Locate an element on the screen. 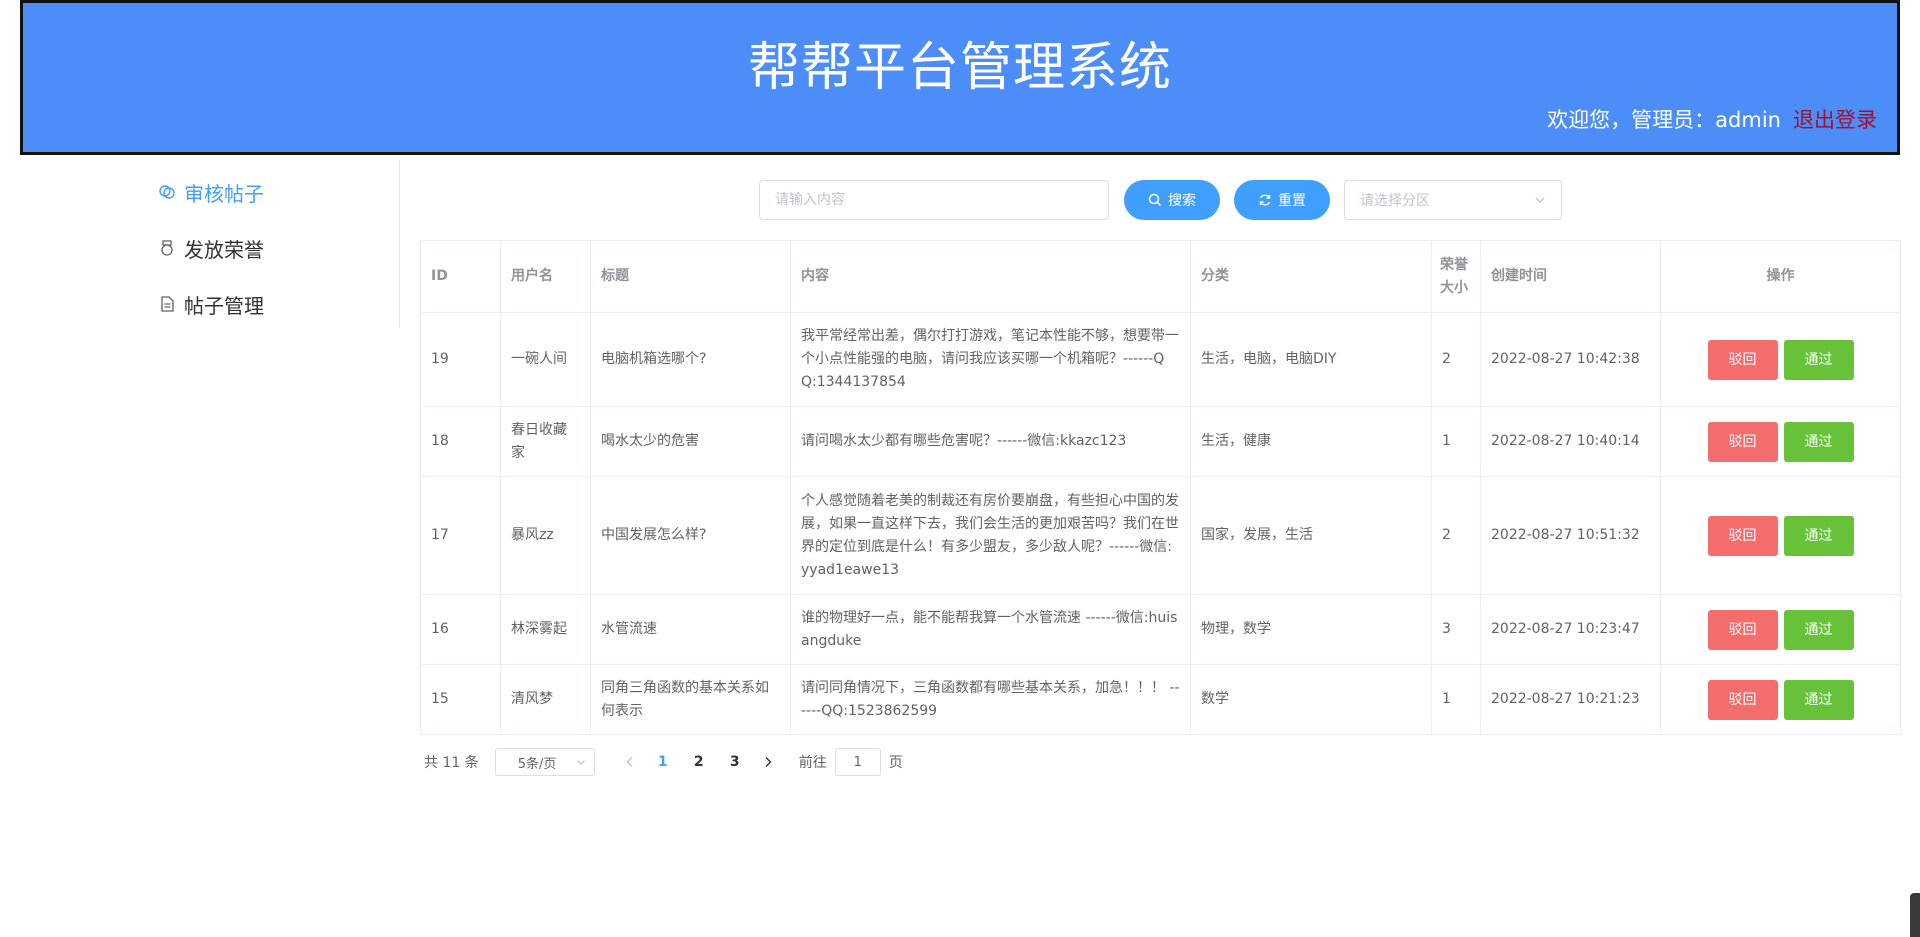 Image resolution: width=1920 pixels, height=937 pixels. page-jumper: 前往 页 is located at coordinates (851, 762).